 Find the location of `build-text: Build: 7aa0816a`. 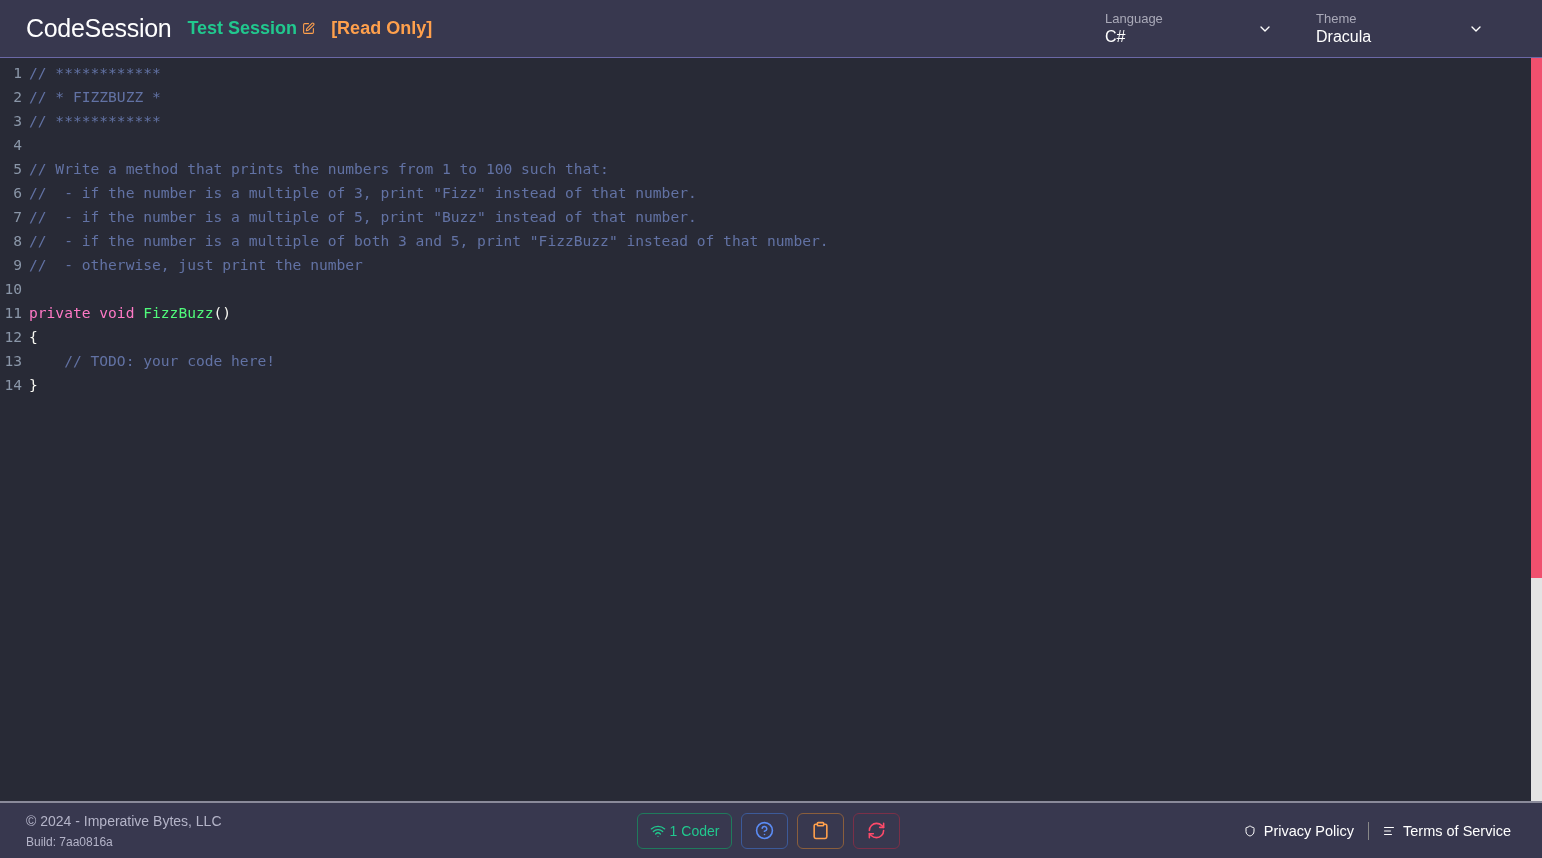

build-text: Build: 7aa0816a is located at coordinates (70, 841).